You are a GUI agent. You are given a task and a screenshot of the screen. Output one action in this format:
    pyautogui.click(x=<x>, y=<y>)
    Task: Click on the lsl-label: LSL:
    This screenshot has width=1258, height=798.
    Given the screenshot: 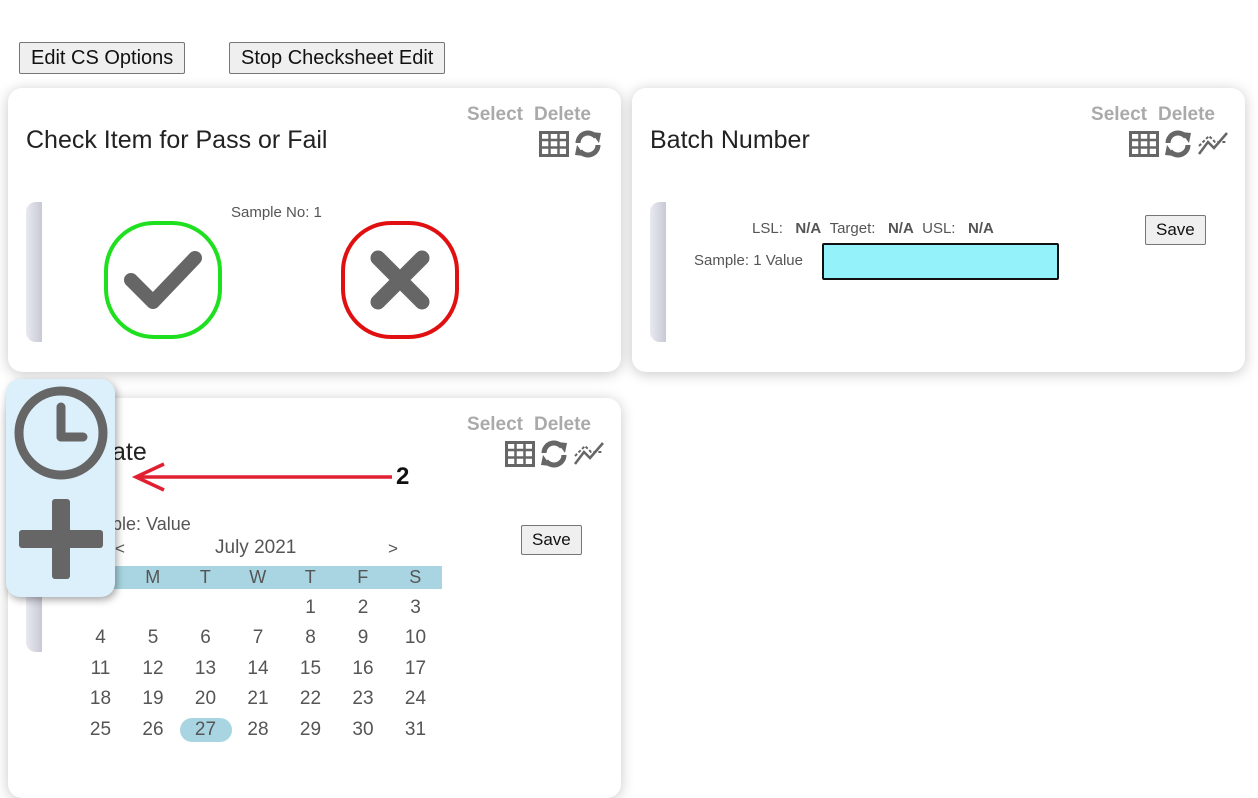 What is the action you would take?
    pyautogui.click(x=767, y=228)
    